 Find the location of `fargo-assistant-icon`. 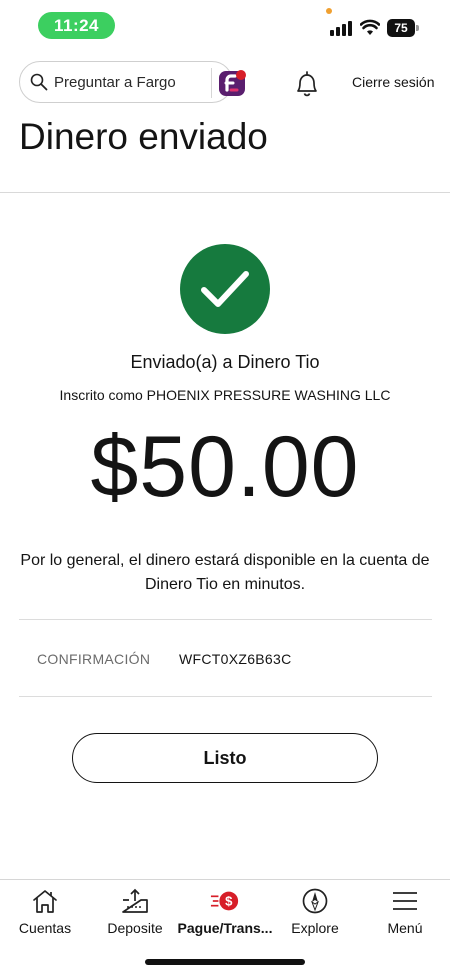

fargo-assistant-icon is located at coordinates (233, 83).